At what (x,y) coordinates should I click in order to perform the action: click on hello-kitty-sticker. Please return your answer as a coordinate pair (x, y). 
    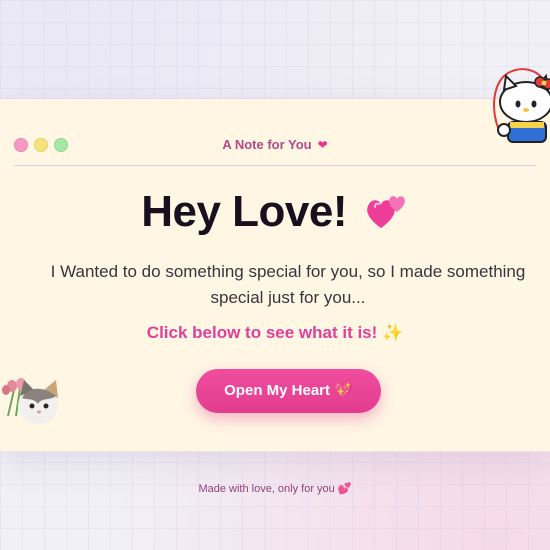
    Looking at the image, I should click on (521, 102).